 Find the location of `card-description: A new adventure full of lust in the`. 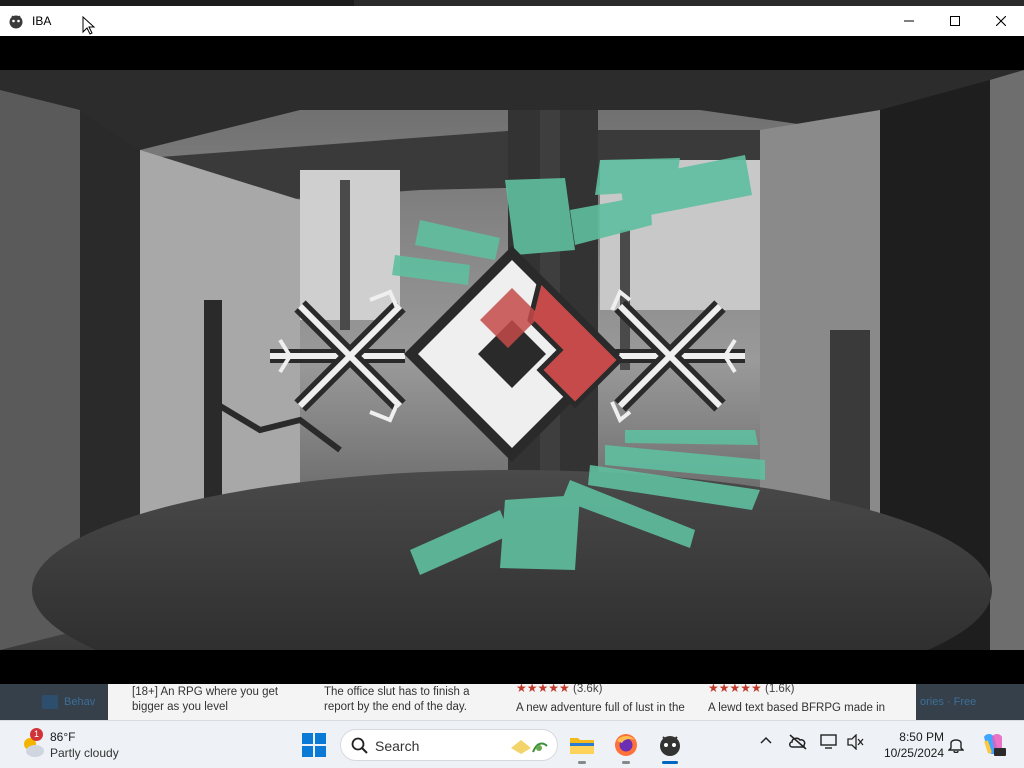

card-description: A new adventure full of lust in the is located at coordinates (600, 708).